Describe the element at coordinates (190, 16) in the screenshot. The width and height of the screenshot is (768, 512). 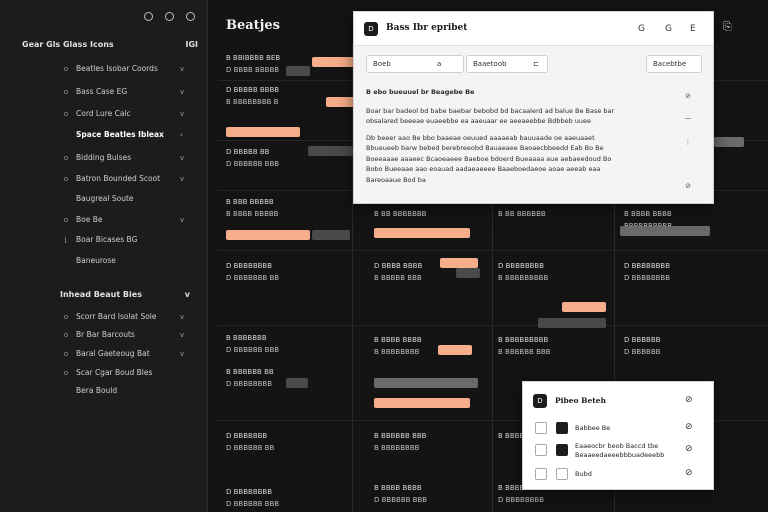
I see `close-icon` at that location.